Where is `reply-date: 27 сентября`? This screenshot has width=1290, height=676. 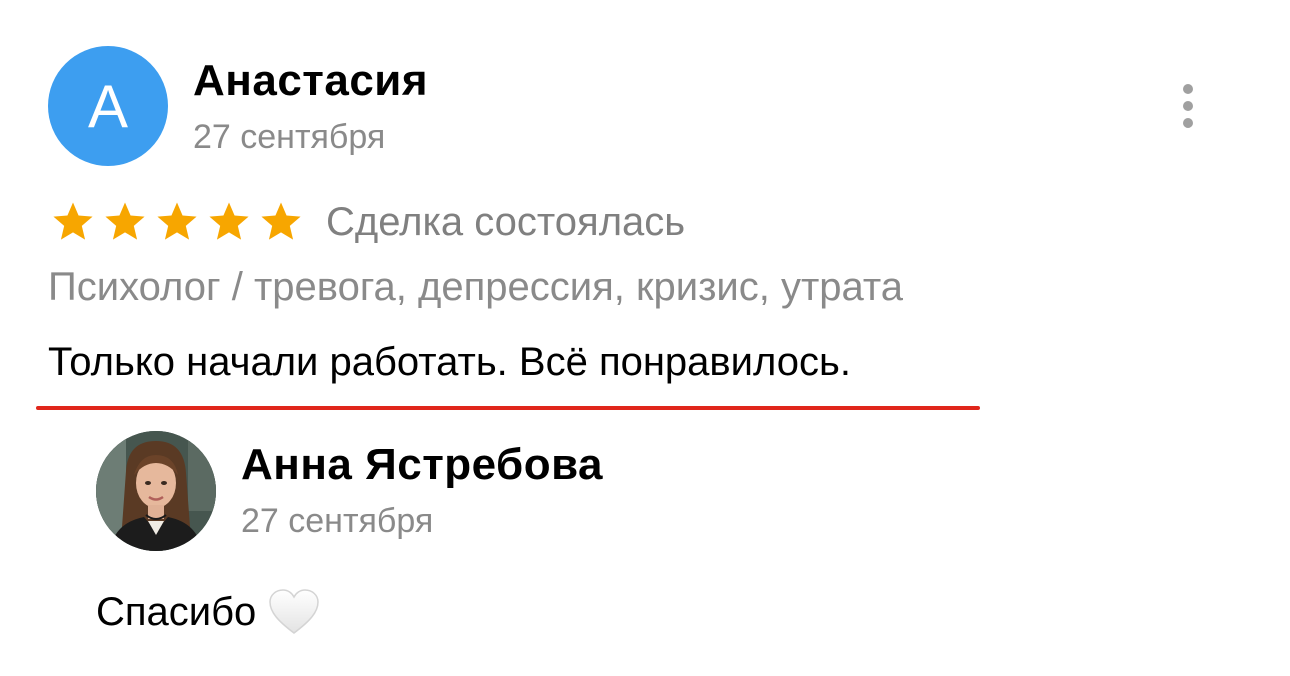 reply-date: 27 сентября is located at coordinates (337, 521).